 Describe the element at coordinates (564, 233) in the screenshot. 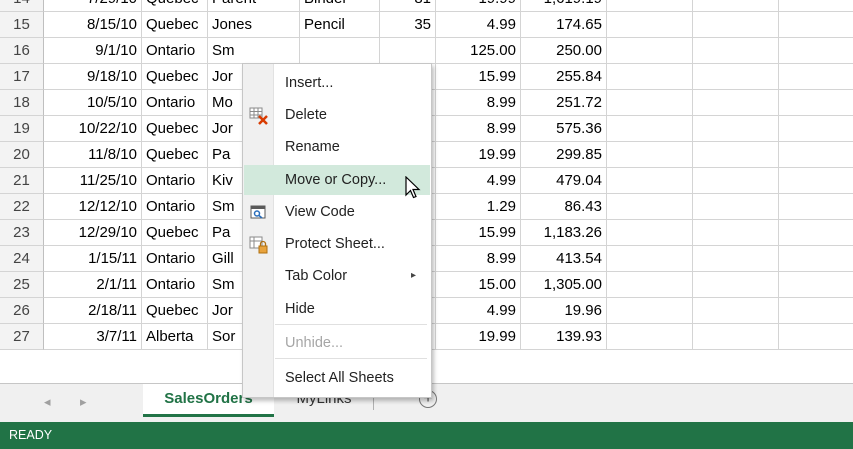

I see `cell-total: 1,183.26` at that location.